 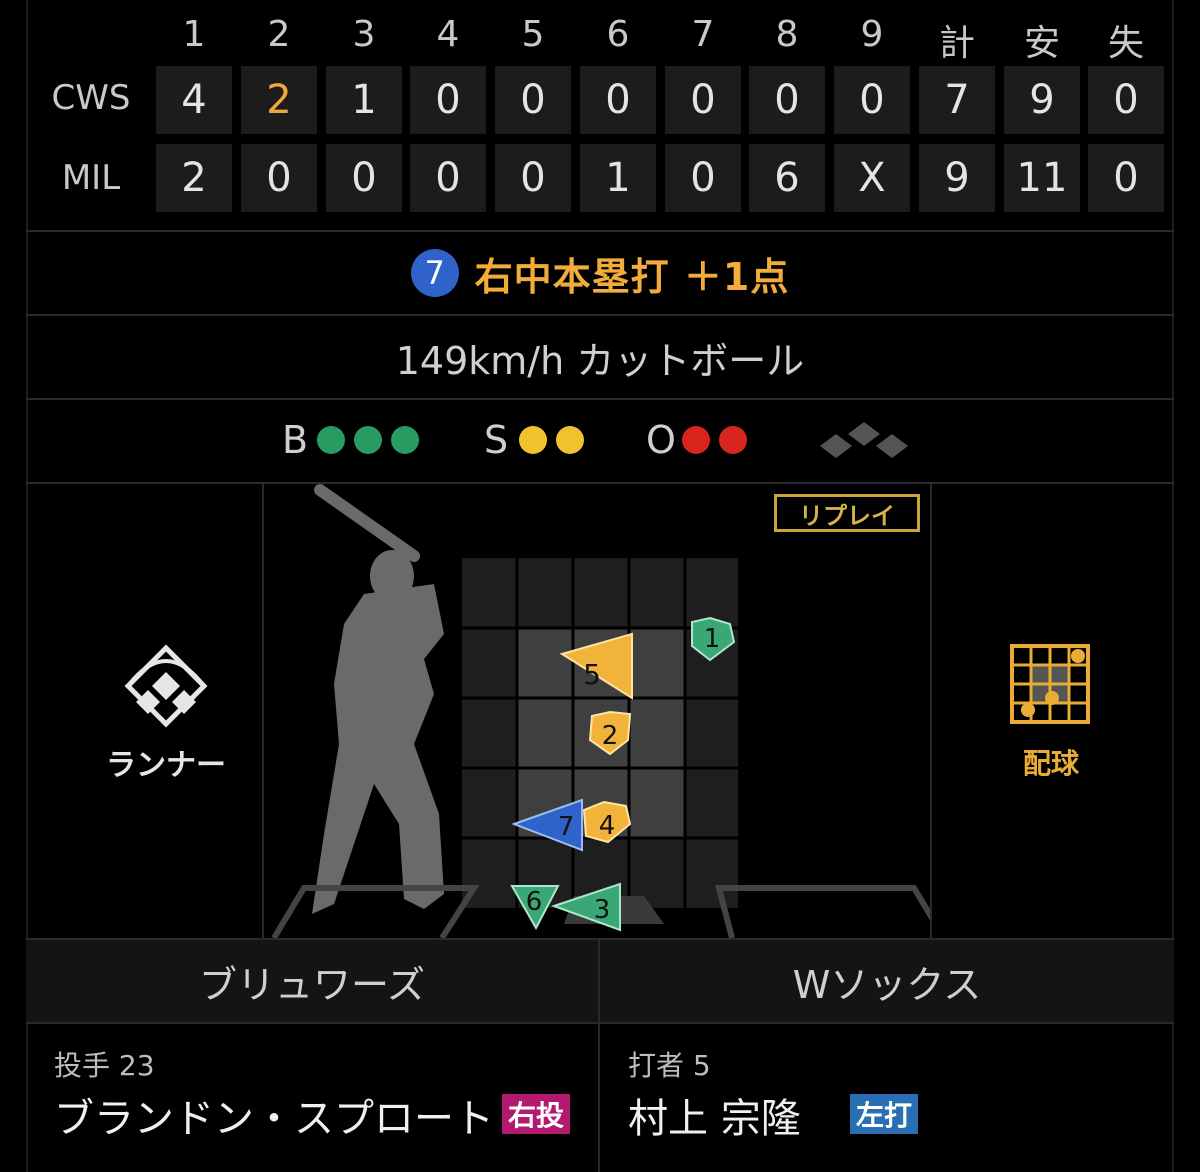 I want to click on count-display: B S O, so click(x=600, y=441).